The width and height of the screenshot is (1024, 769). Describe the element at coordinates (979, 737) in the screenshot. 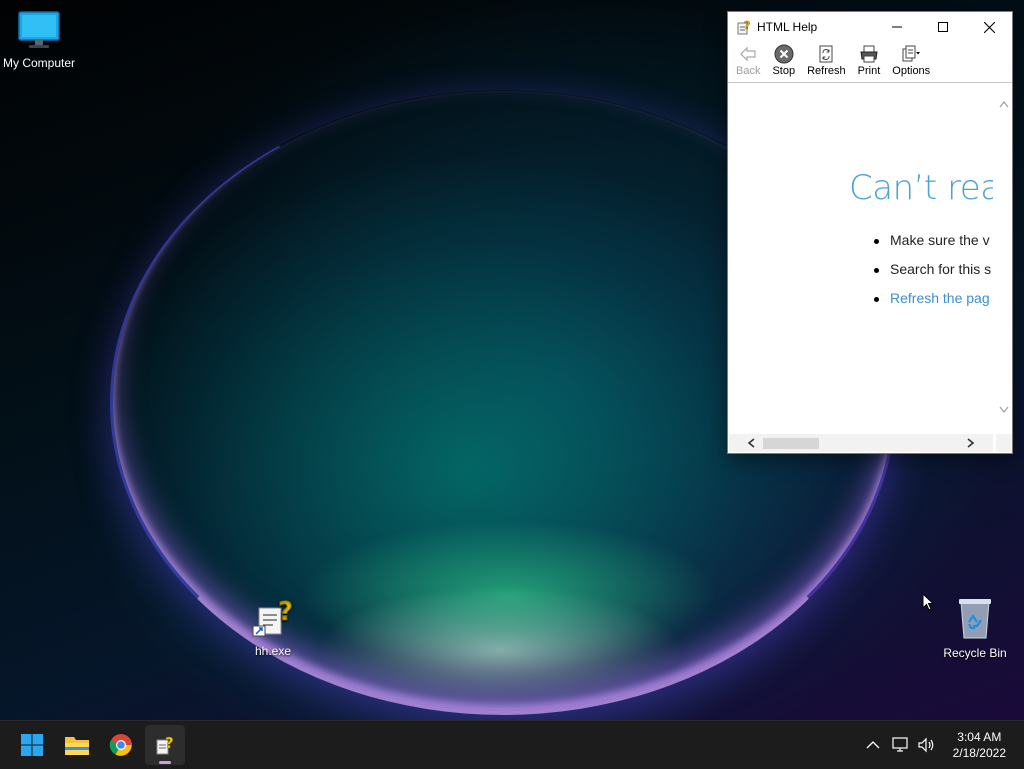

I see `clock-time: 3:04 AM` at that location.